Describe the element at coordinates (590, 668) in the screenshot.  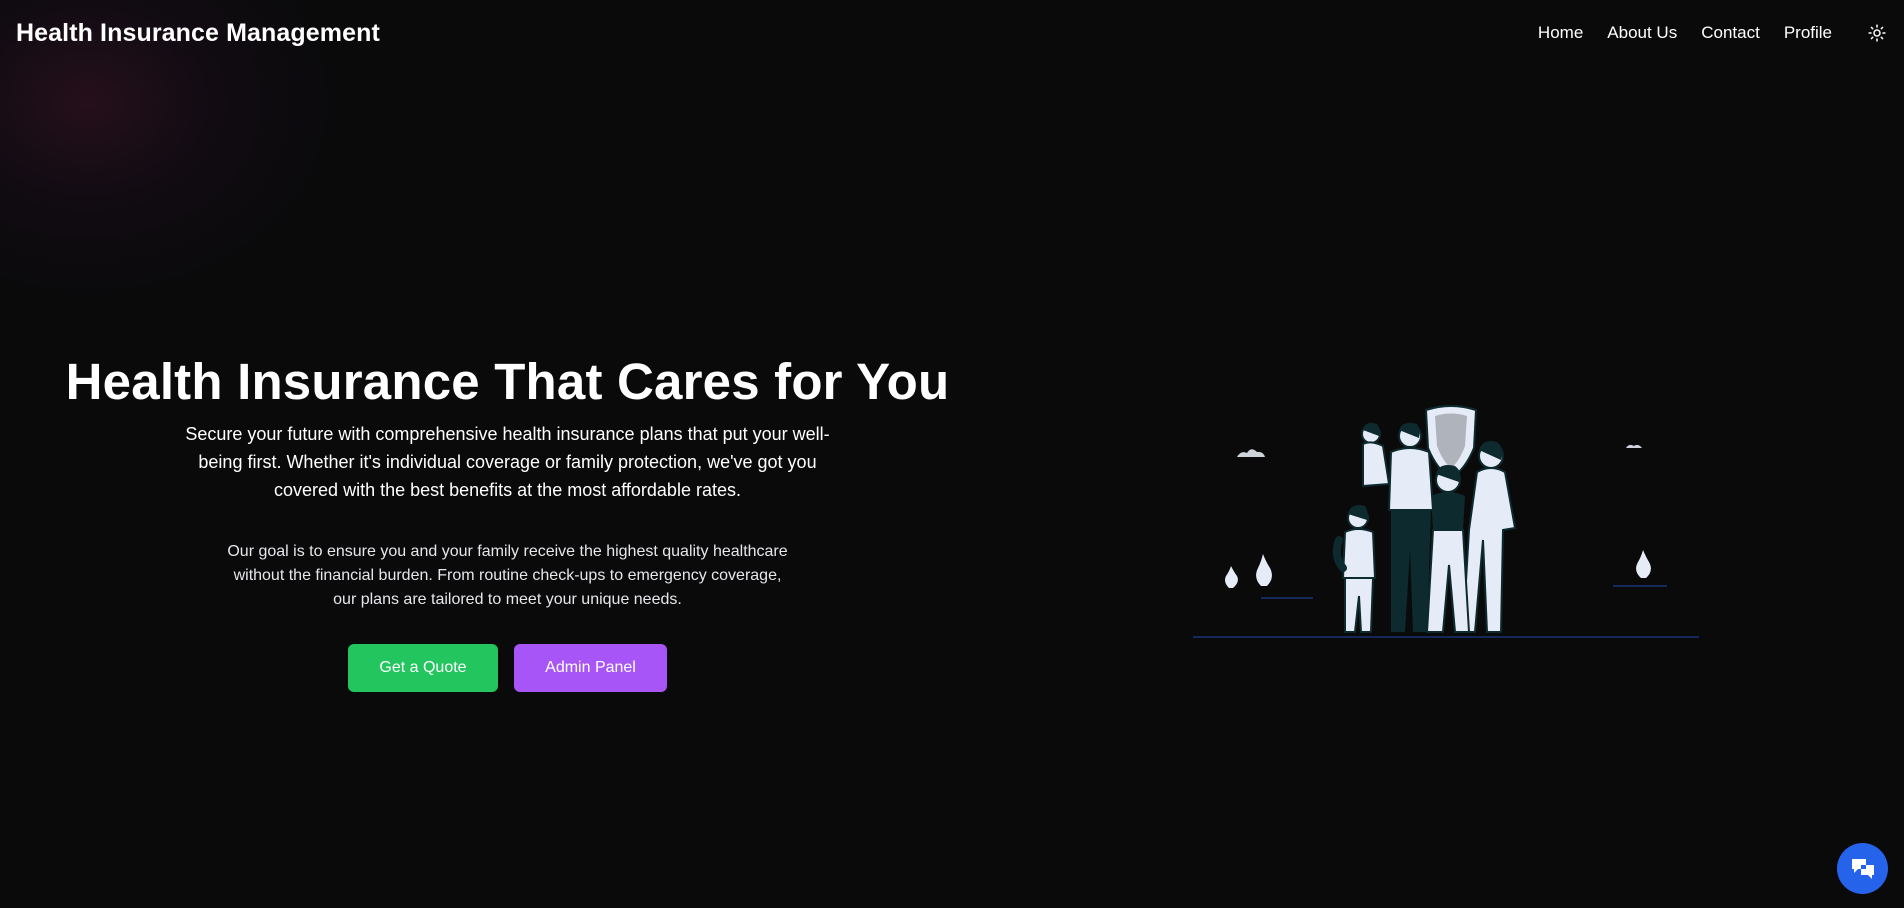
I see `admin-panel-button: Admin Panel` at that location.